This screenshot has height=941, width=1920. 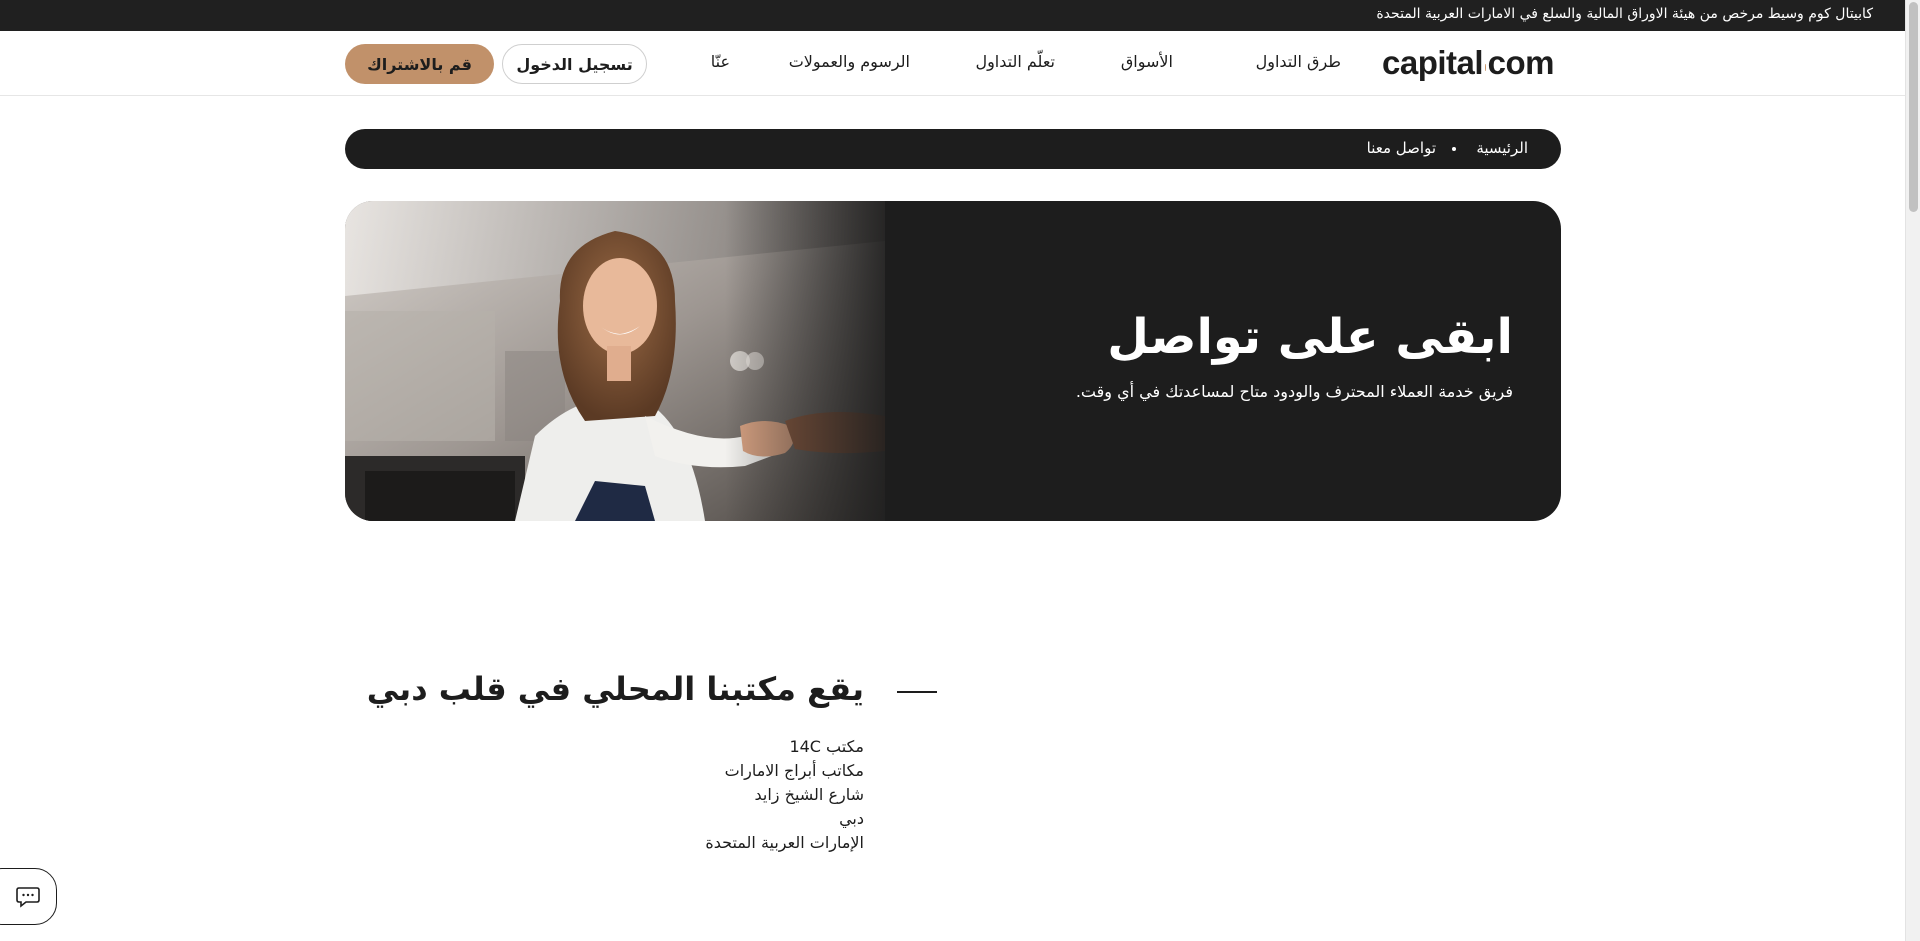 What do you see at coordinates (1912, 470) in the screenshot?
I see `page-scrollbar` at bounding box center [1912, 470].